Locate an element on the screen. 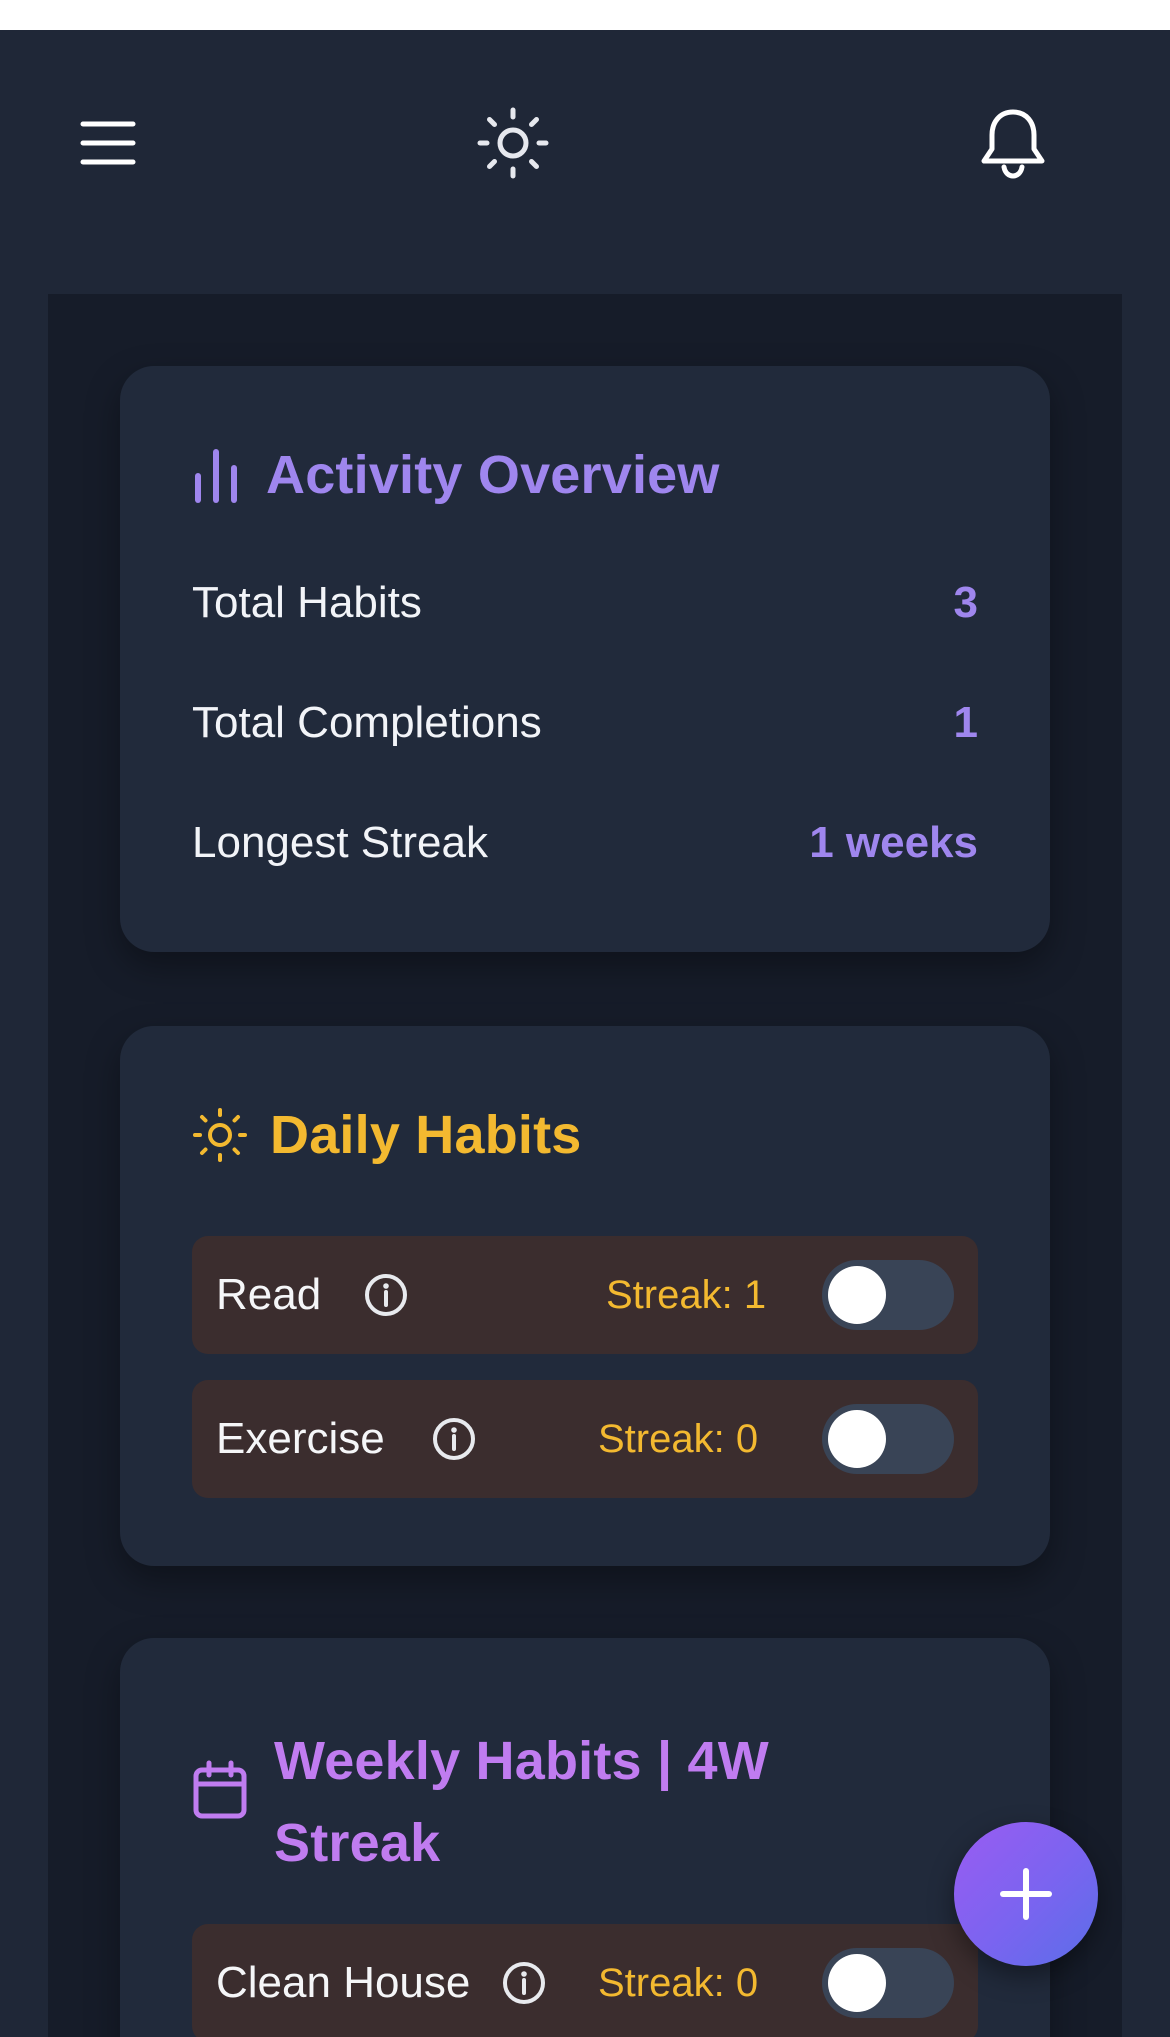 Image resolution: width=1170 pixels, height=2037 pixels. daily-title-text: Daily Habits is located at coordinates (426, 1135).